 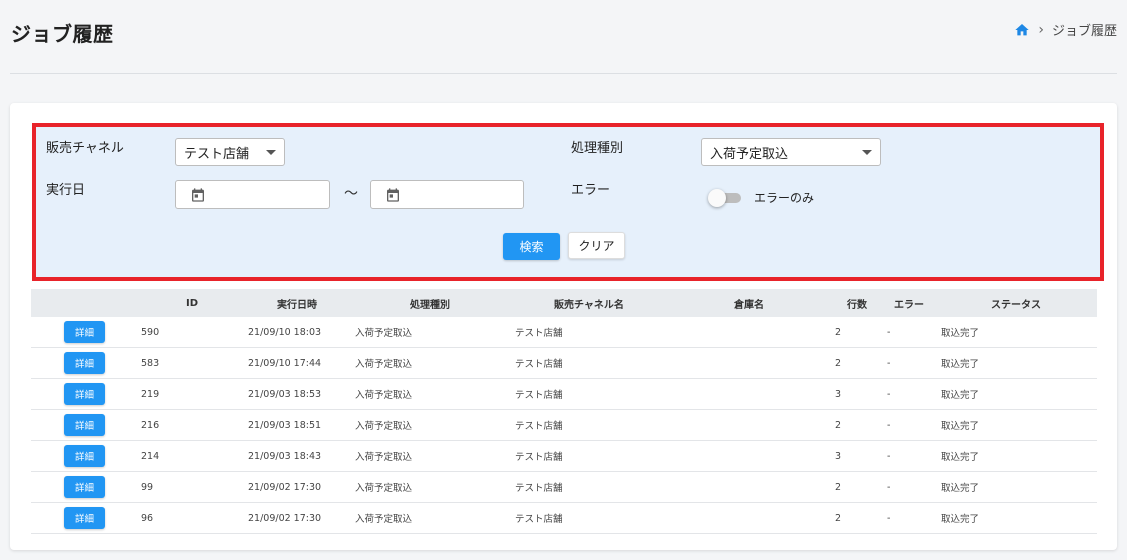 I want to click on cell-id: 99, so click(x=147, y=487).